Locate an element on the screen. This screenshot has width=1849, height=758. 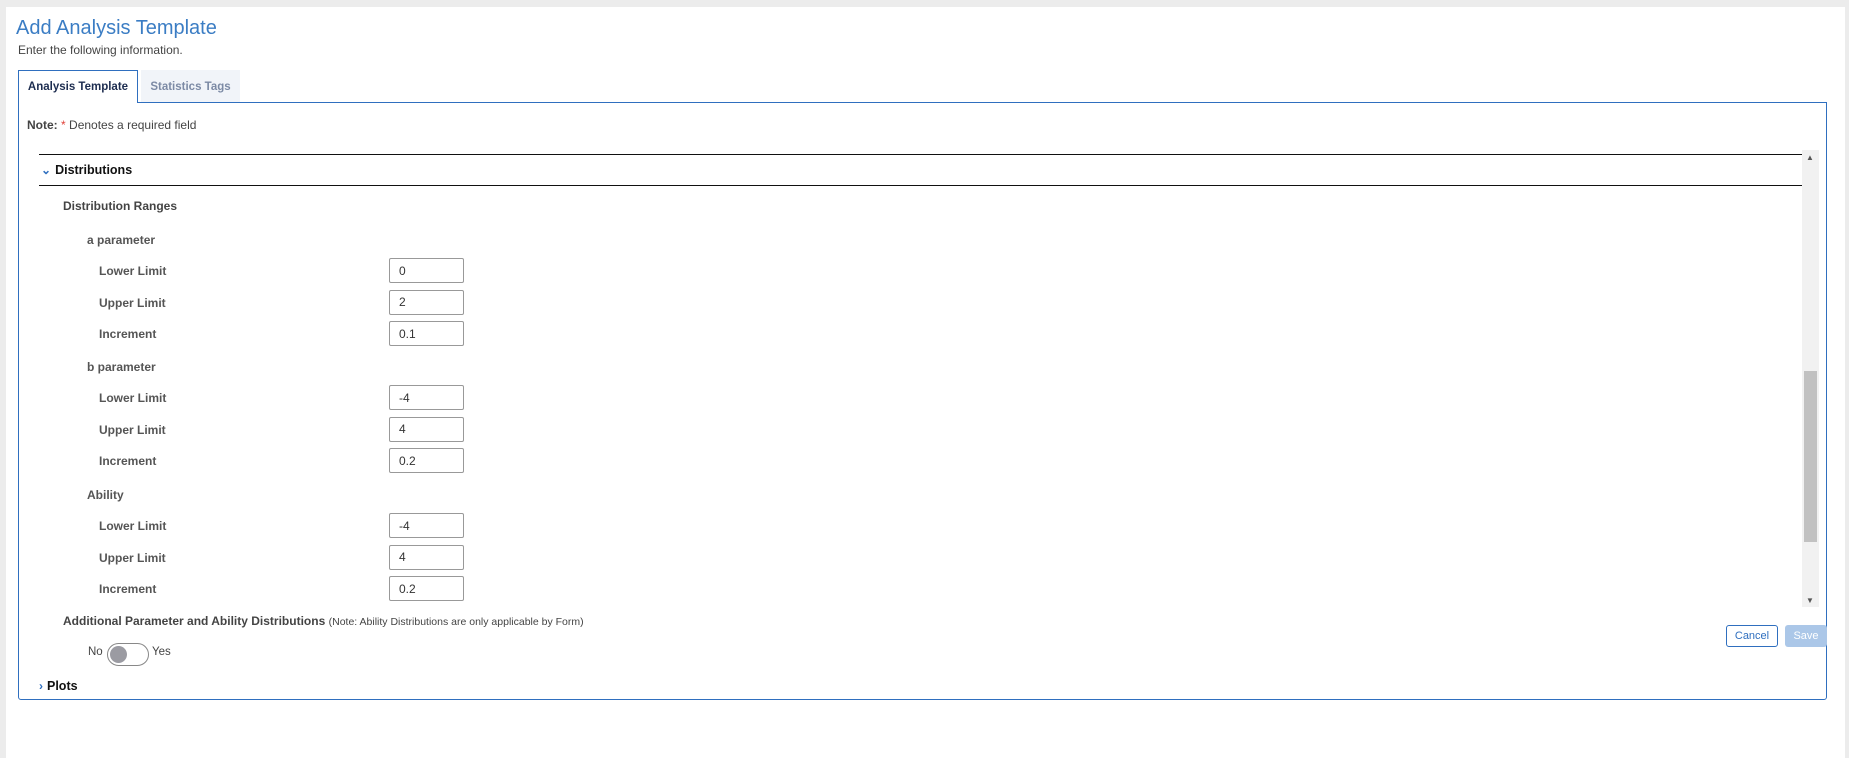
chevron-down-icon: ⌄ is located at coordinates (46, 170).